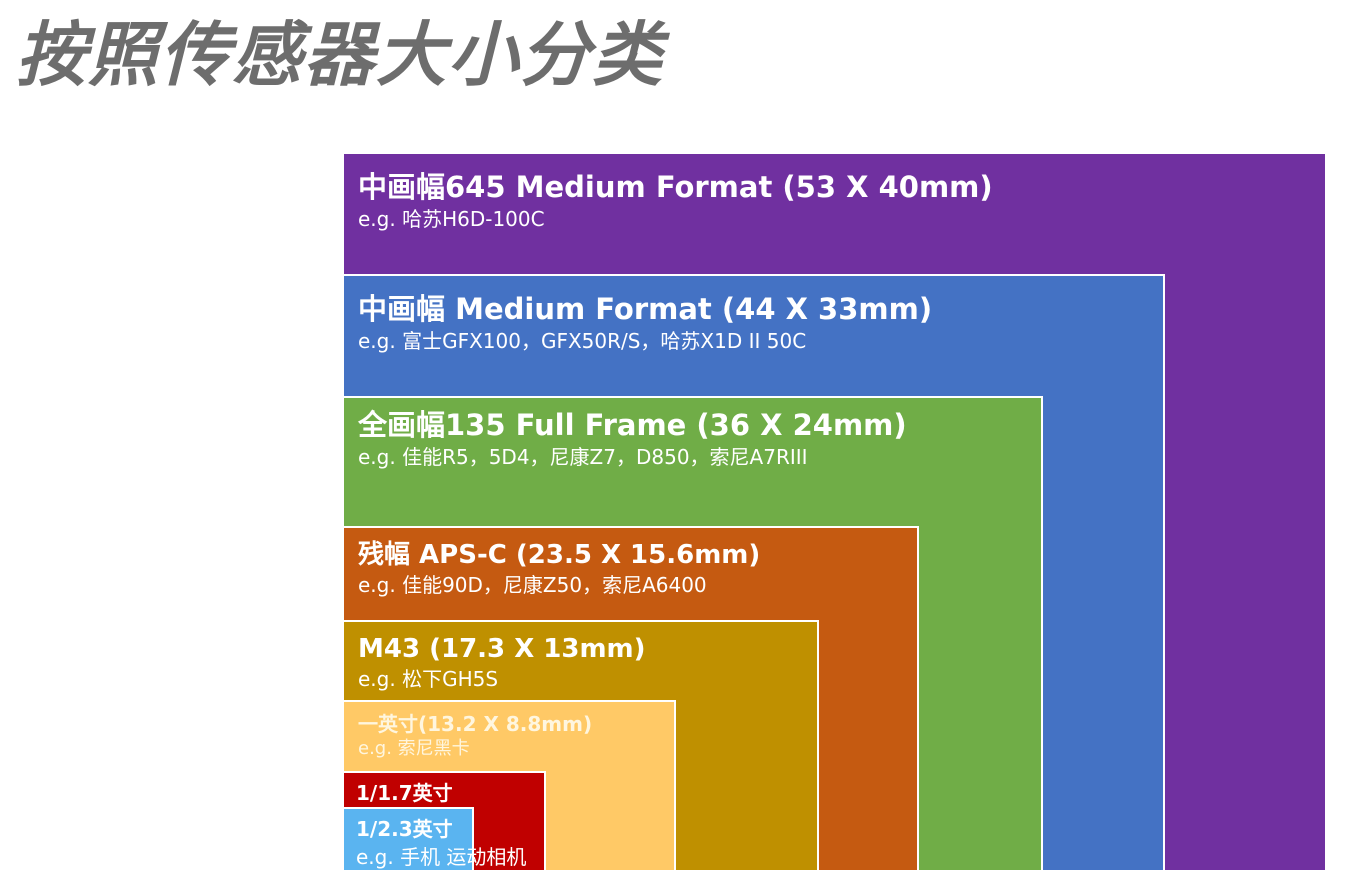 The height and width of the screenshot is (885, 1369). I want to click on sensor-label: 全画幅135 Full Frame (36 X 24mm), so click(632, 425).